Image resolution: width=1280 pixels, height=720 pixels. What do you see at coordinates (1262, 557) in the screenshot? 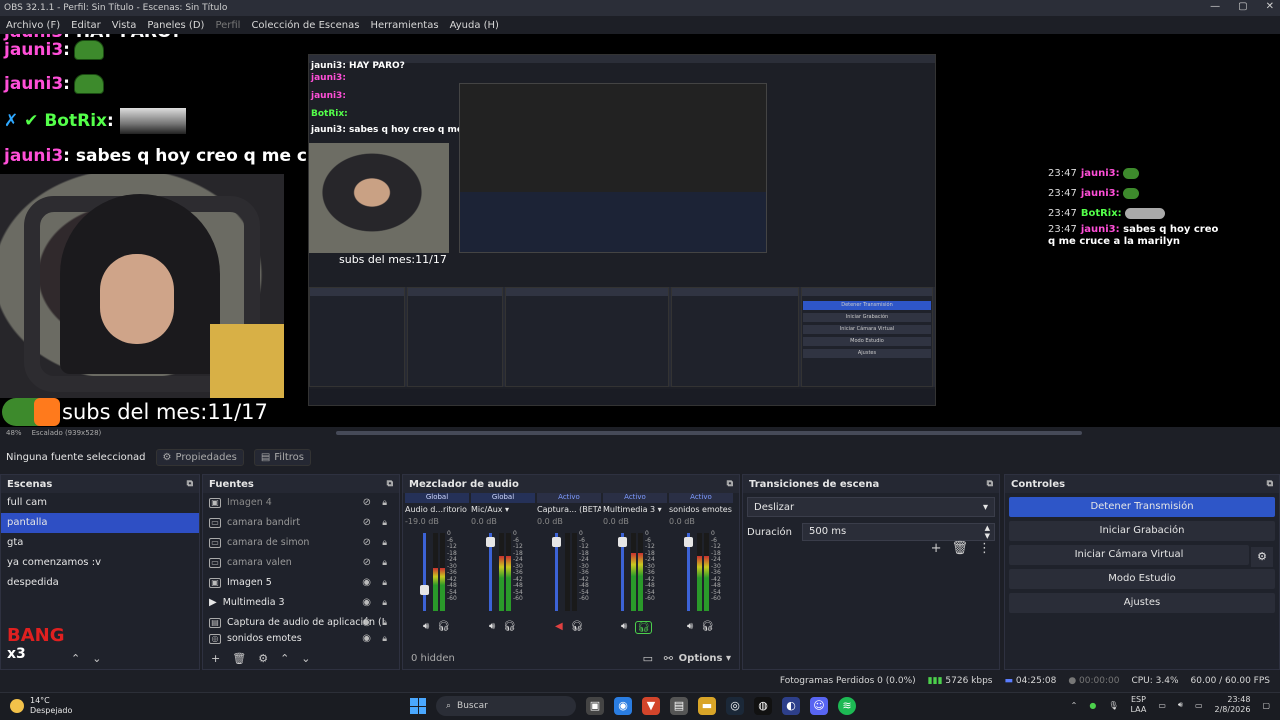
I see `gear-icon: ⚙` at bounding box center [1262, 557].